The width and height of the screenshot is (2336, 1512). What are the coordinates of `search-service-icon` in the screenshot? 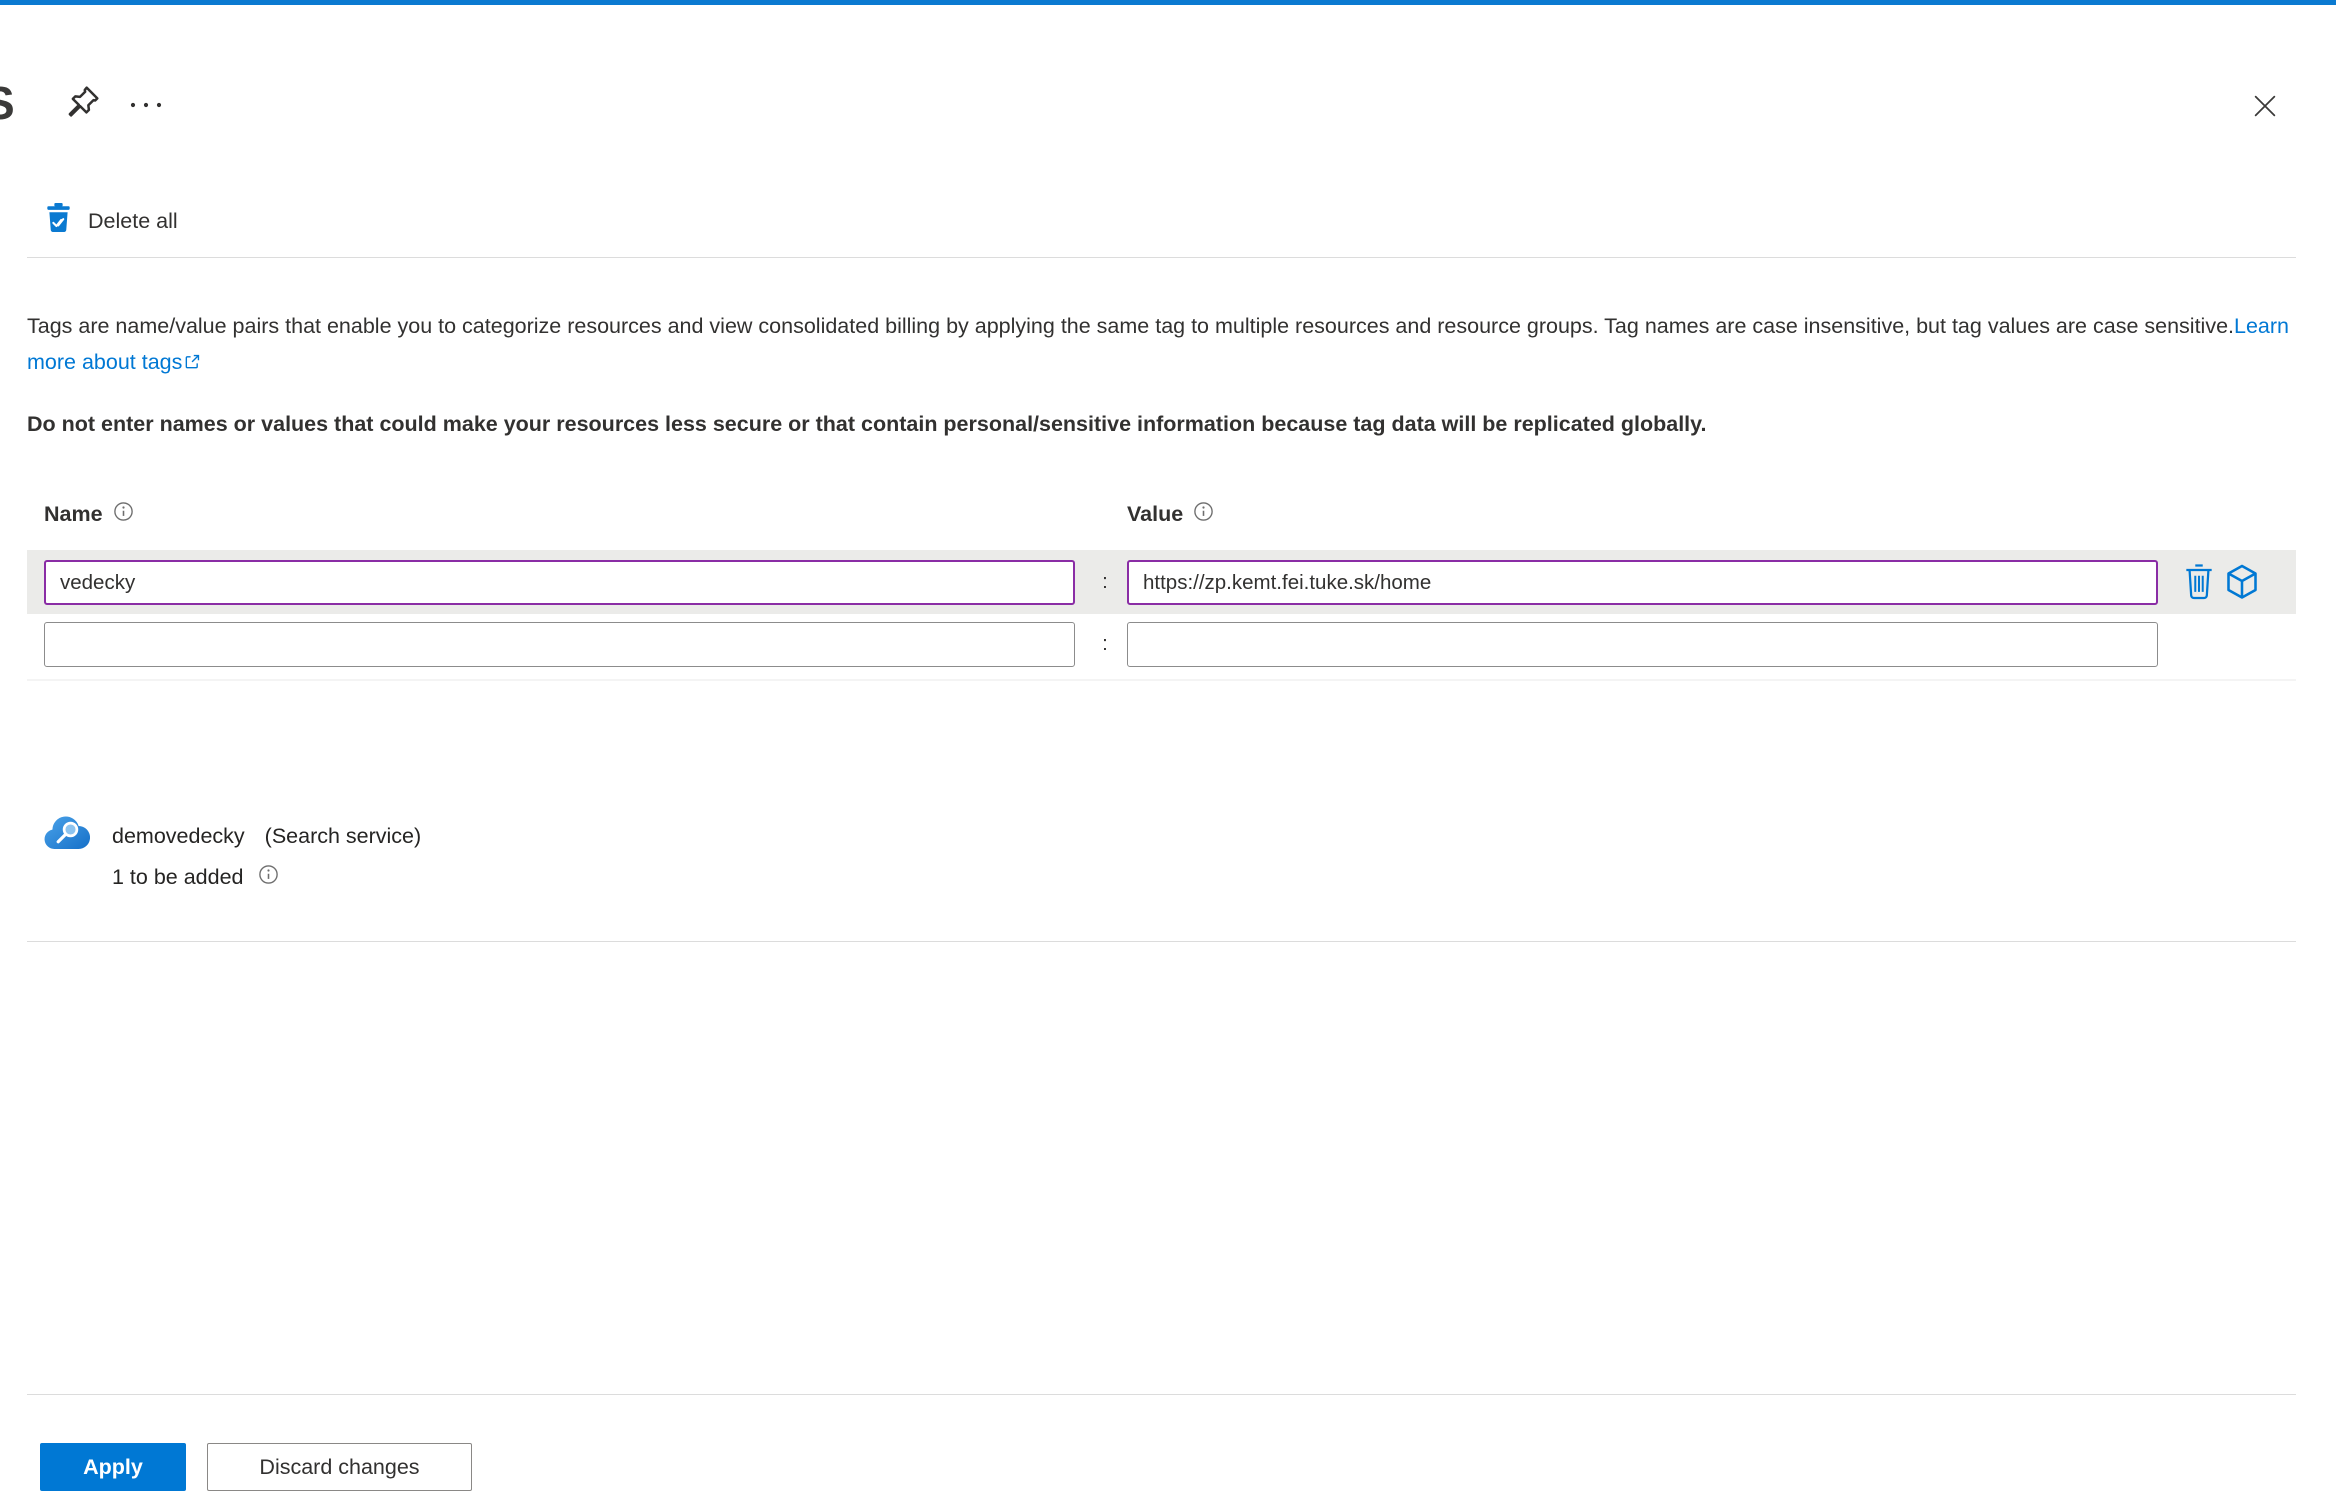 It's located at (66, 834).